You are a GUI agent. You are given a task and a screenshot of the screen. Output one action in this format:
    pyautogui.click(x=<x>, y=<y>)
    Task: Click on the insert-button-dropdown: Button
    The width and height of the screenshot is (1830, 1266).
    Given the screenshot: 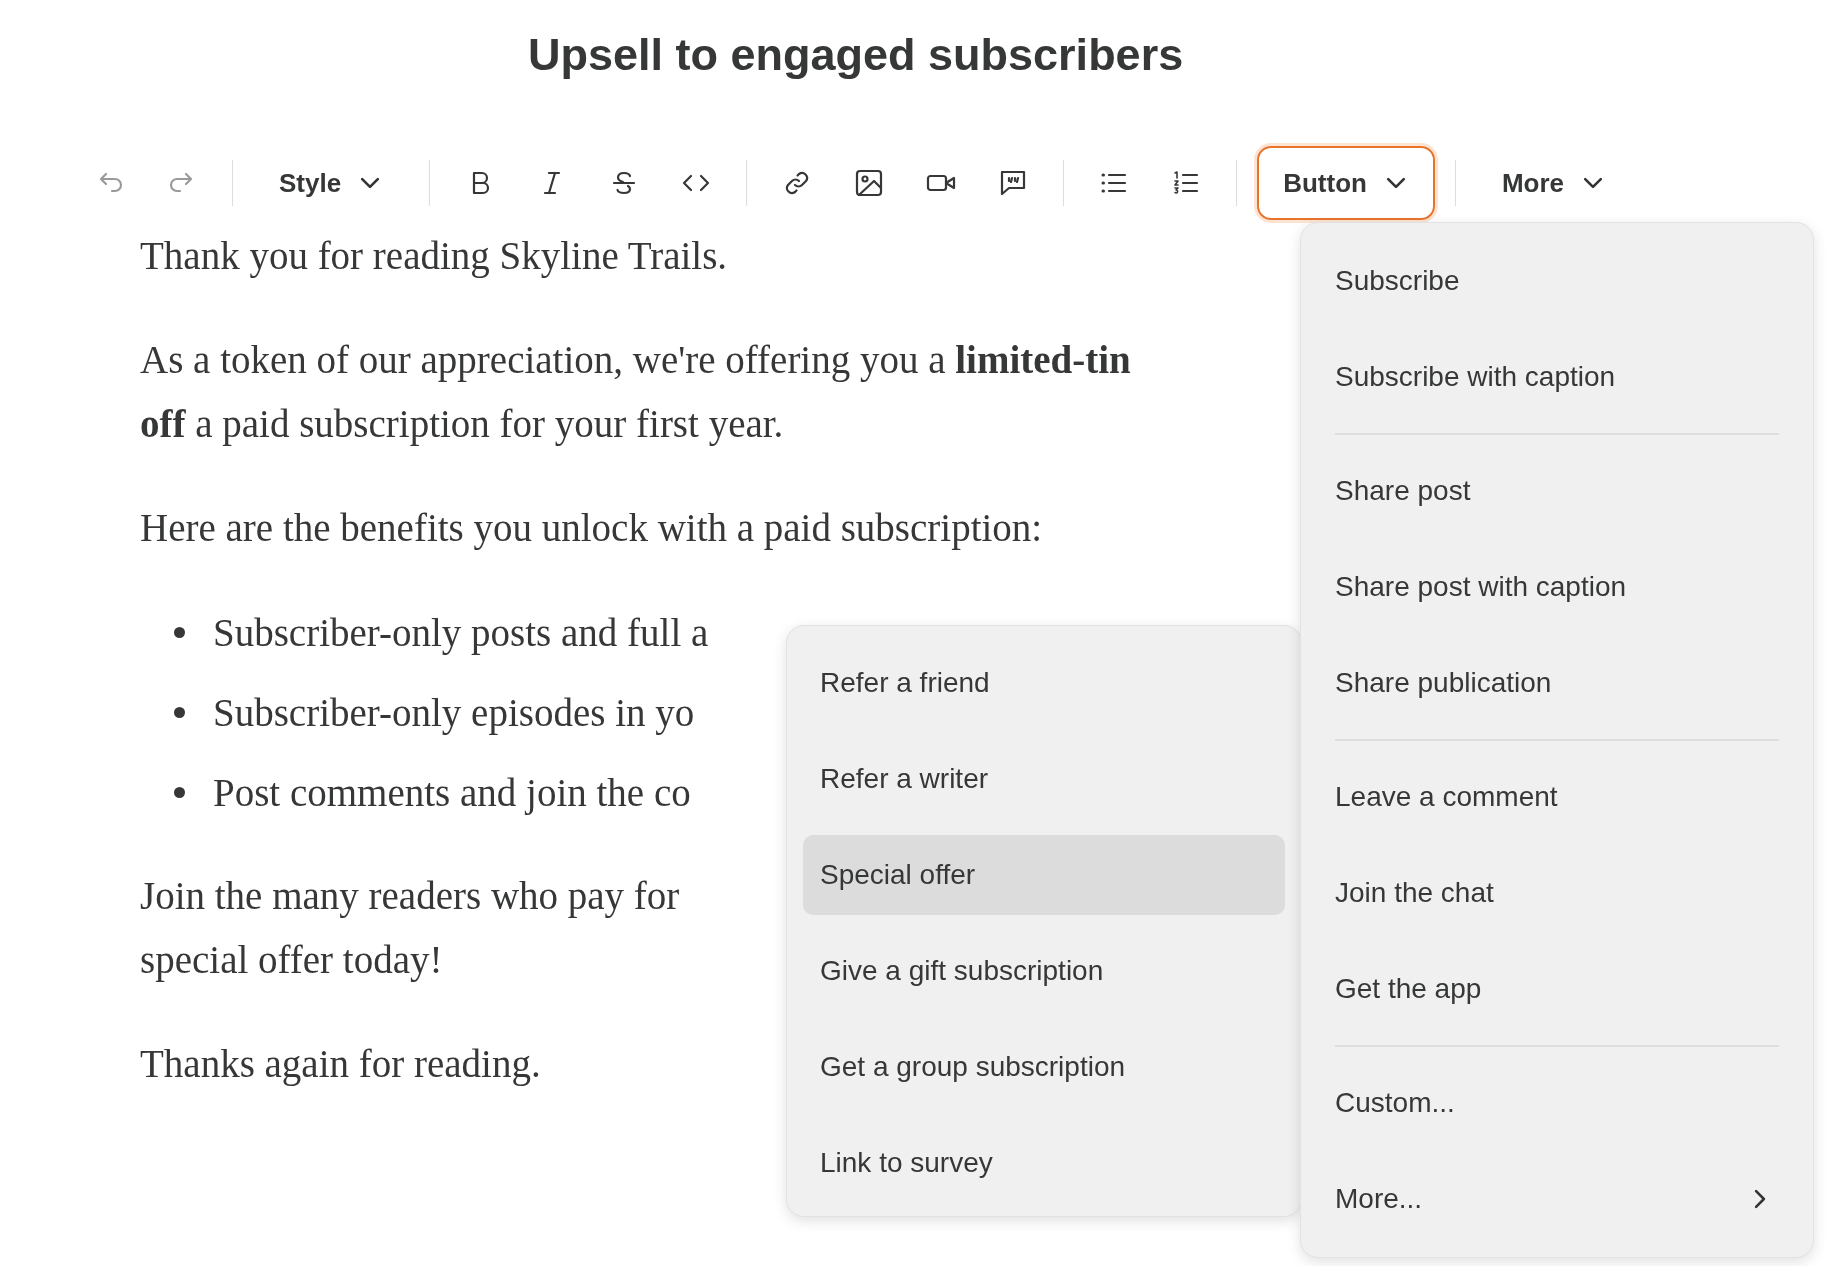 What is the action you would take?
    pyautogui.click(x=1346, y=183)
    